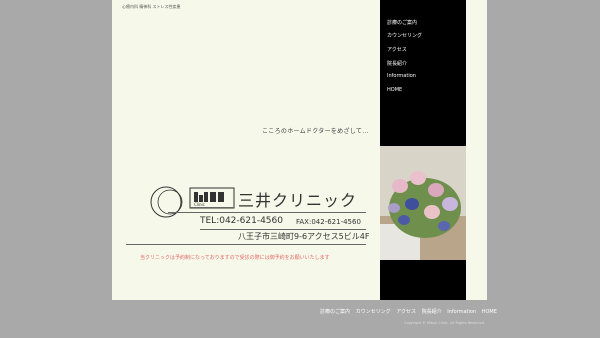  I want to click on photo-caption-bar, so click(423, 280).